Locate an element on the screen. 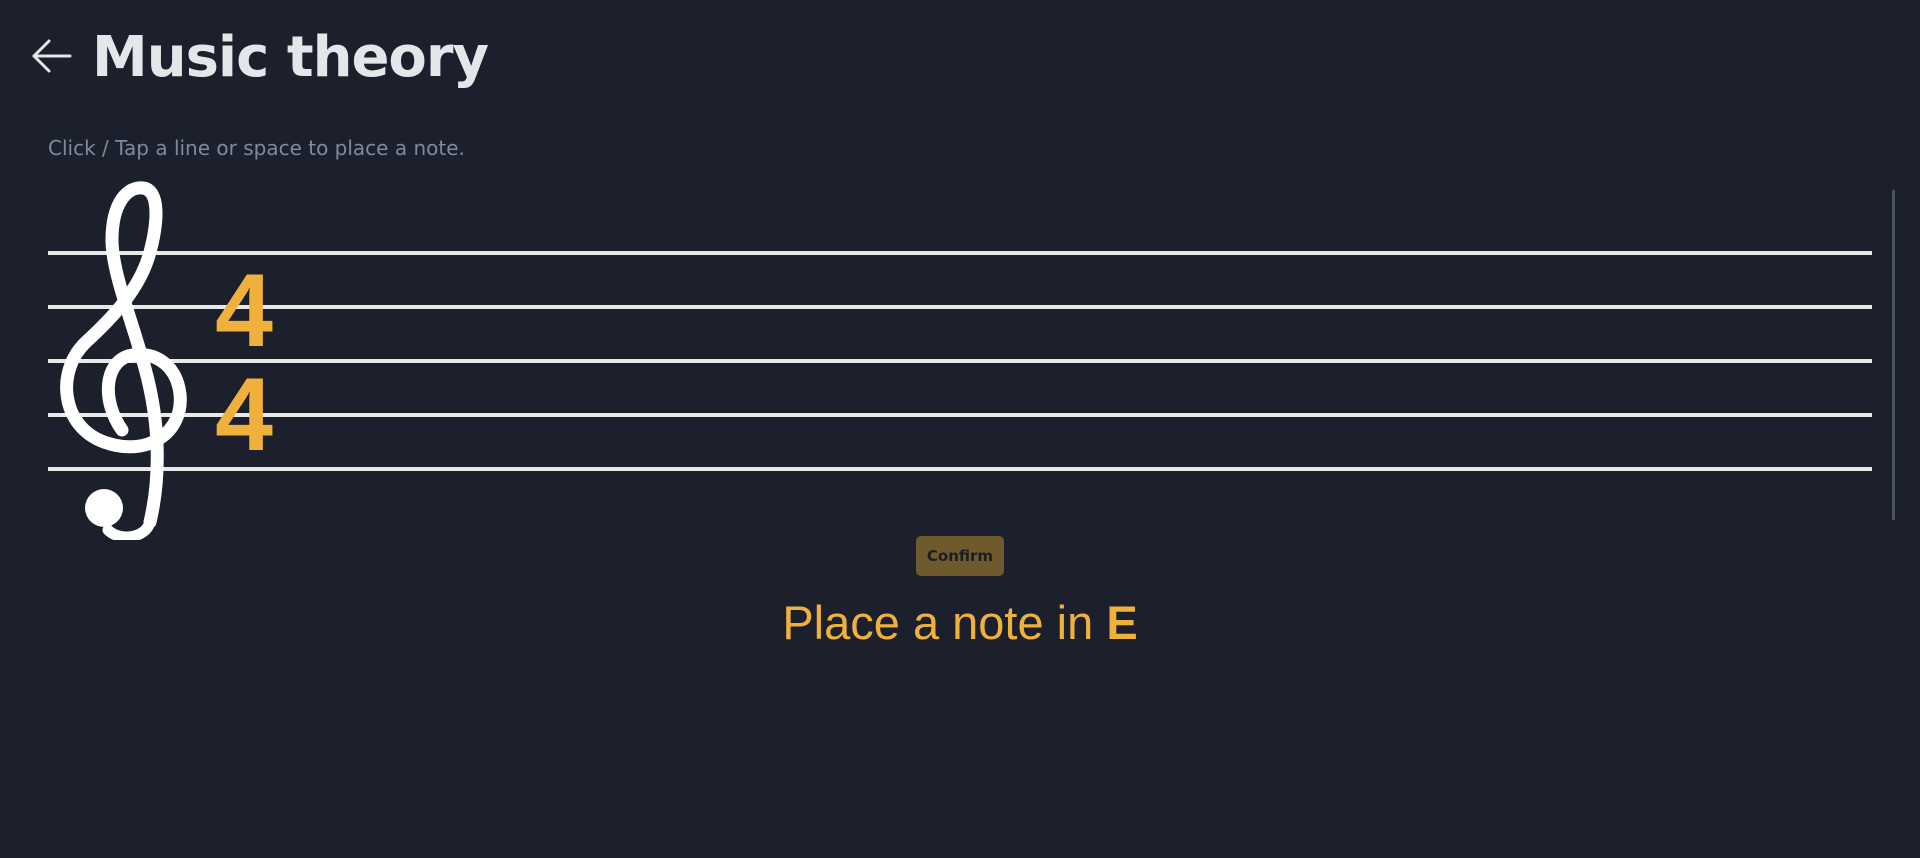 The width and height of the screenshot is (1920, 858). note-prompt: Place a note in E is located at coordinates (960, 623).